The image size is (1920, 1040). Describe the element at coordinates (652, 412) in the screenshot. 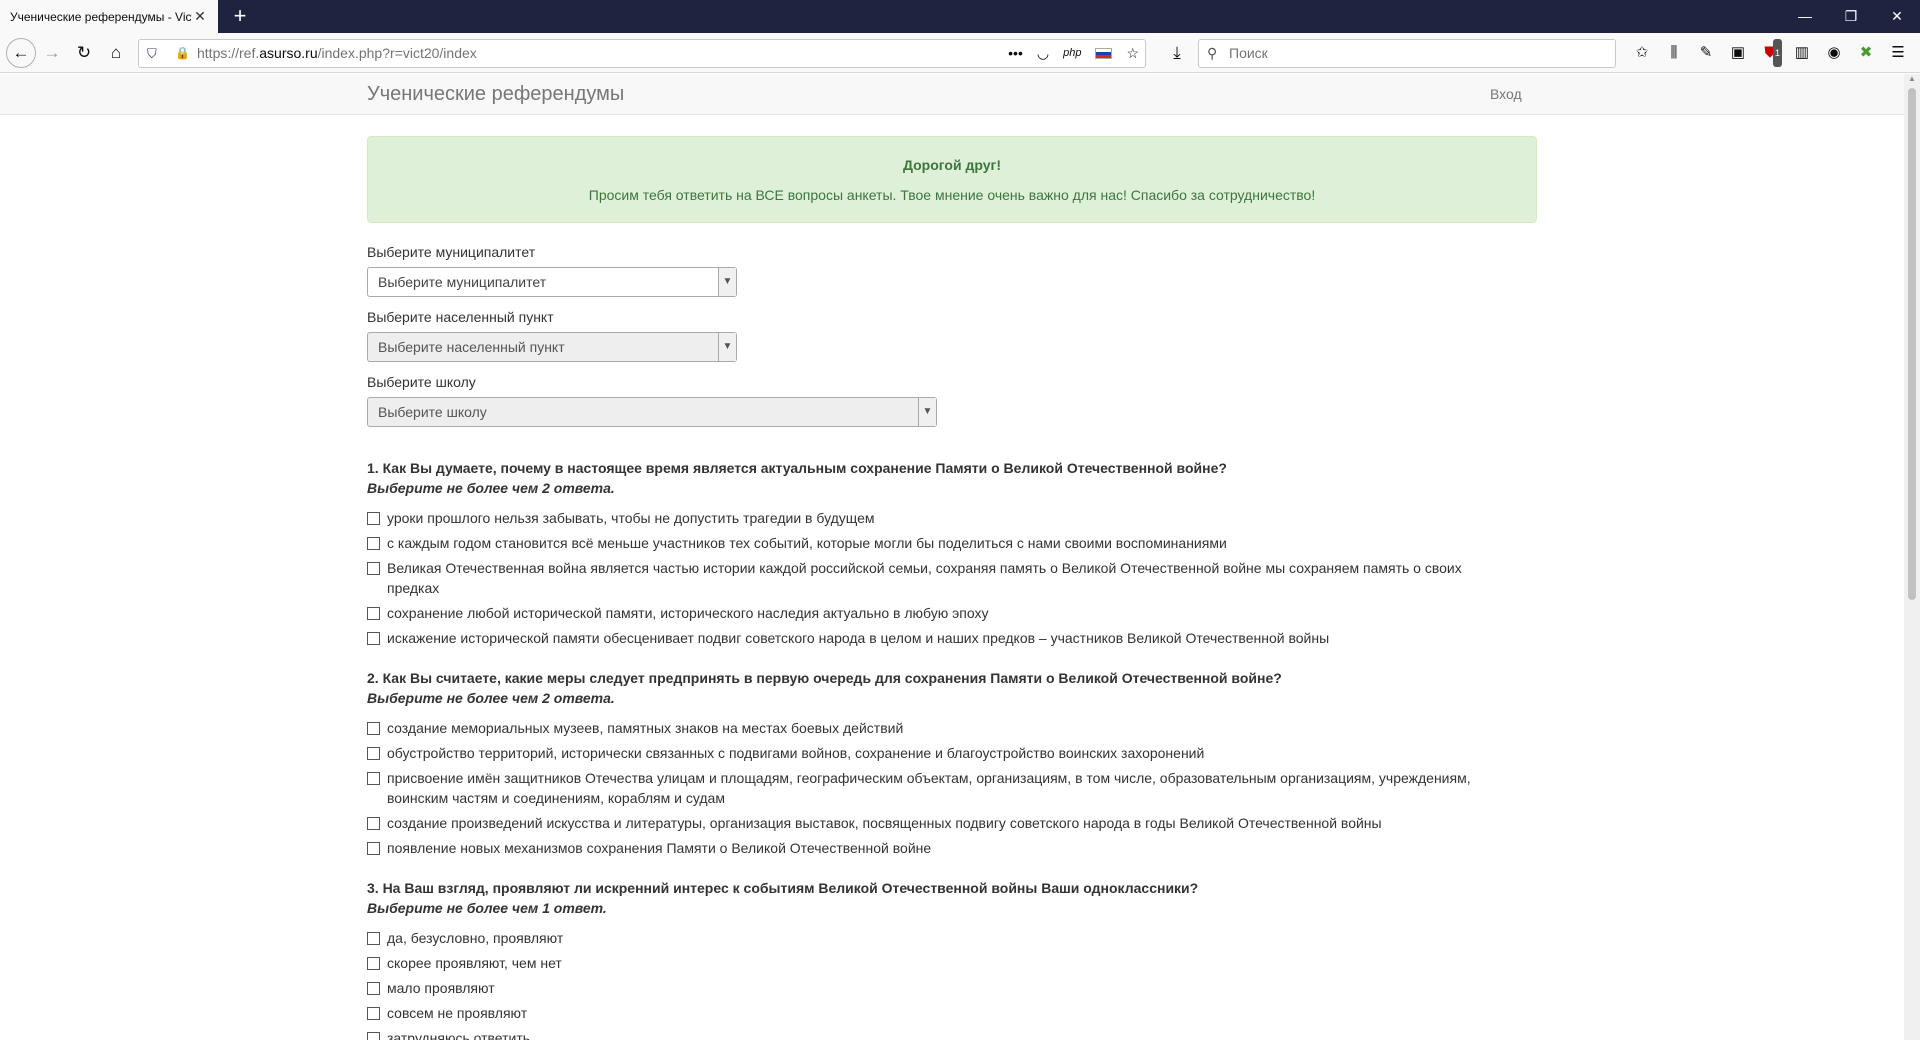

I see `school-select: Выберите школу ▼` at that location.